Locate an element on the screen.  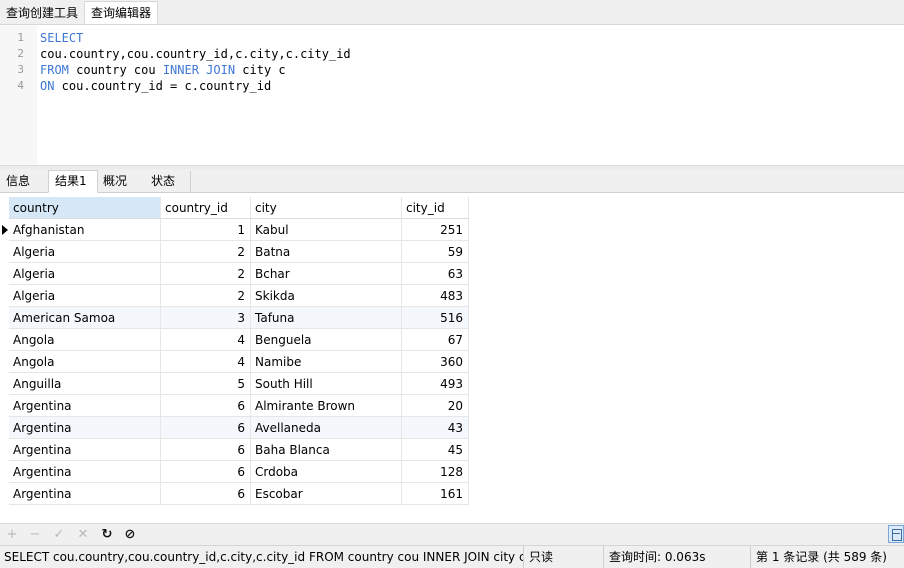
cell-city: Baha Blanca is located at coordinates (326, 450).